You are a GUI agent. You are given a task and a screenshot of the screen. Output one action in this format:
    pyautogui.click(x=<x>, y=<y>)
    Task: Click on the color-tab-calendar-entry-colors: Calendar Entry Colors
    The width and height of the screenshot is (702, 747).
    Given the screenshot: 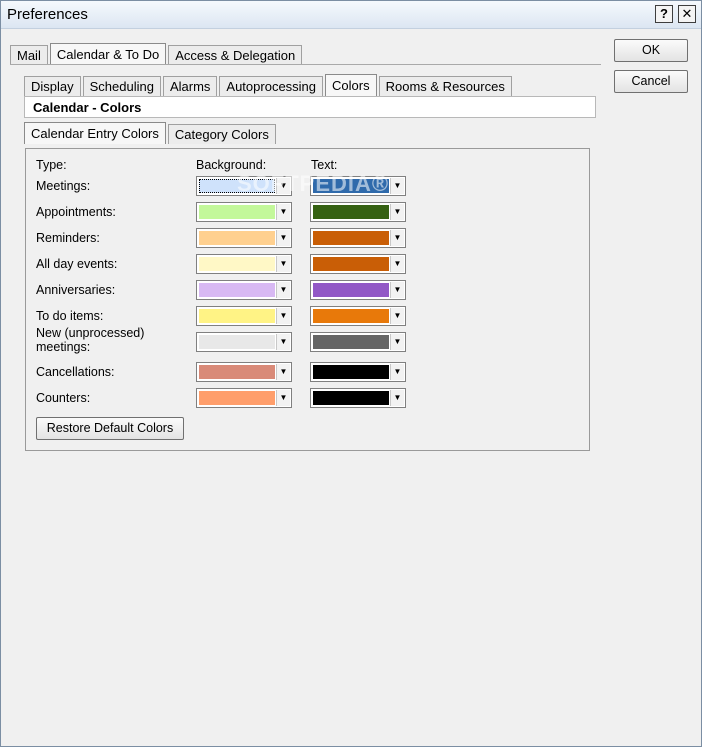 What is the action you would take?
    pyautogui.click(x=95, y=133)
    